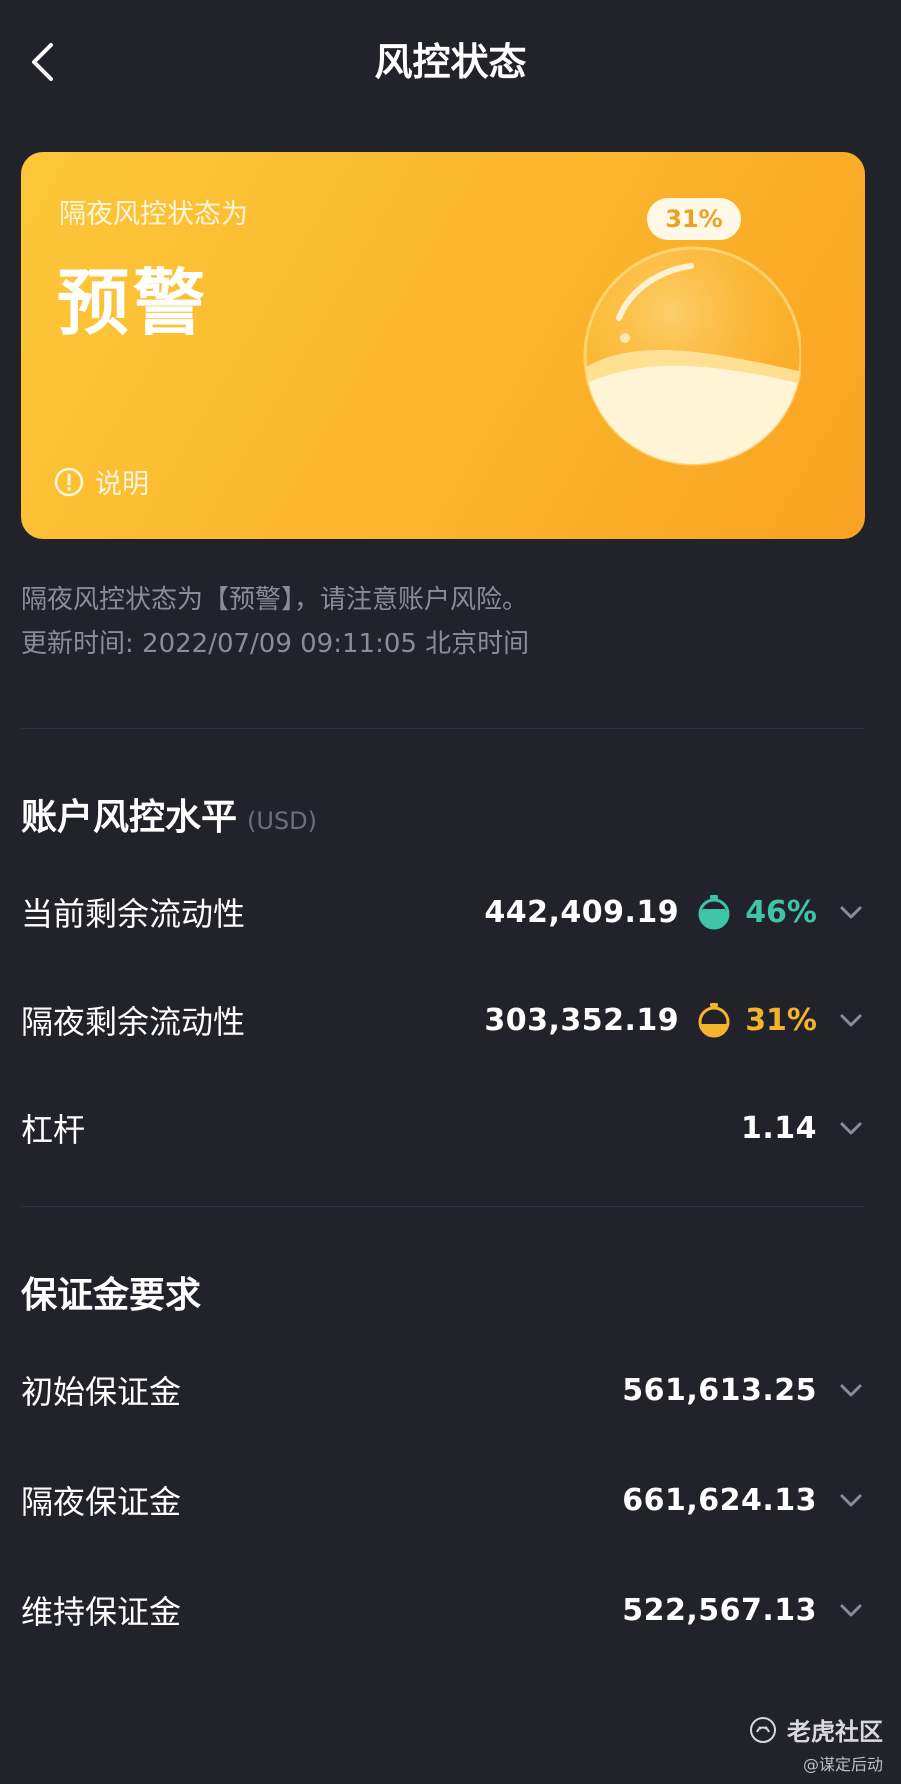 Image resolution: width=901 pixels, height=1784 pixels. Describe the element at coordinates (69, 481) in the screenshot. I see `info-circle-icon` at that location.